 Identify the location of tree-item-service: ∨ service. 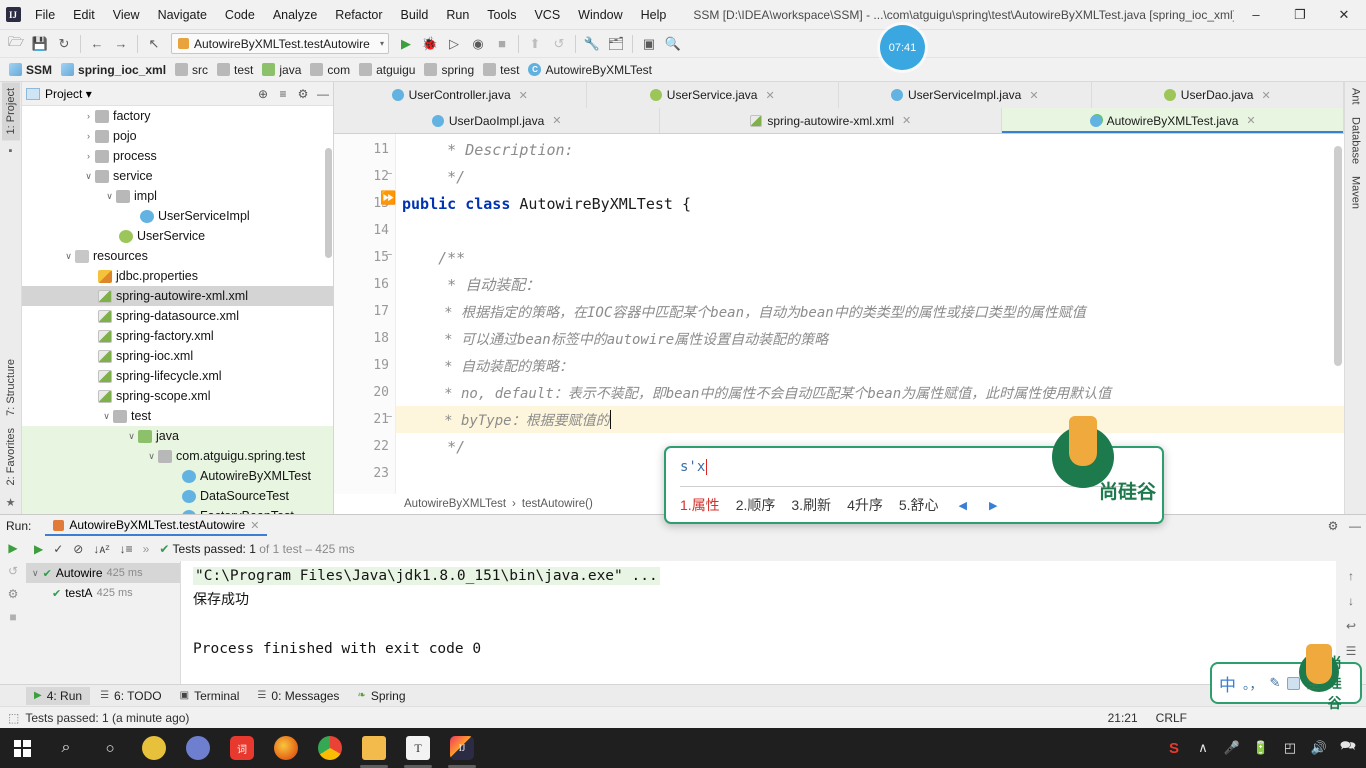
(177, 176).